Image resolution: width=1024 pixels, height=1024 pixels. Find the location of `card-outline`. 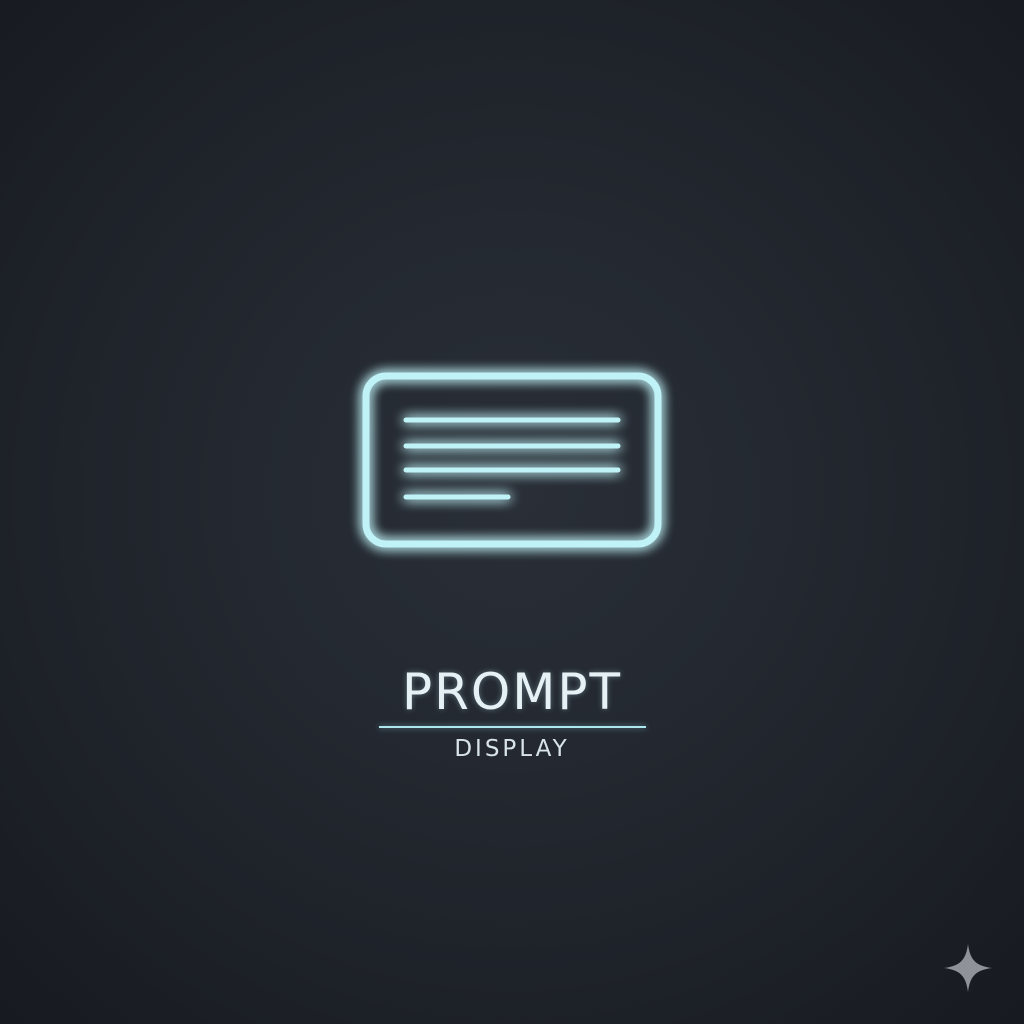

card-outline is located at coordinates (512, 460).